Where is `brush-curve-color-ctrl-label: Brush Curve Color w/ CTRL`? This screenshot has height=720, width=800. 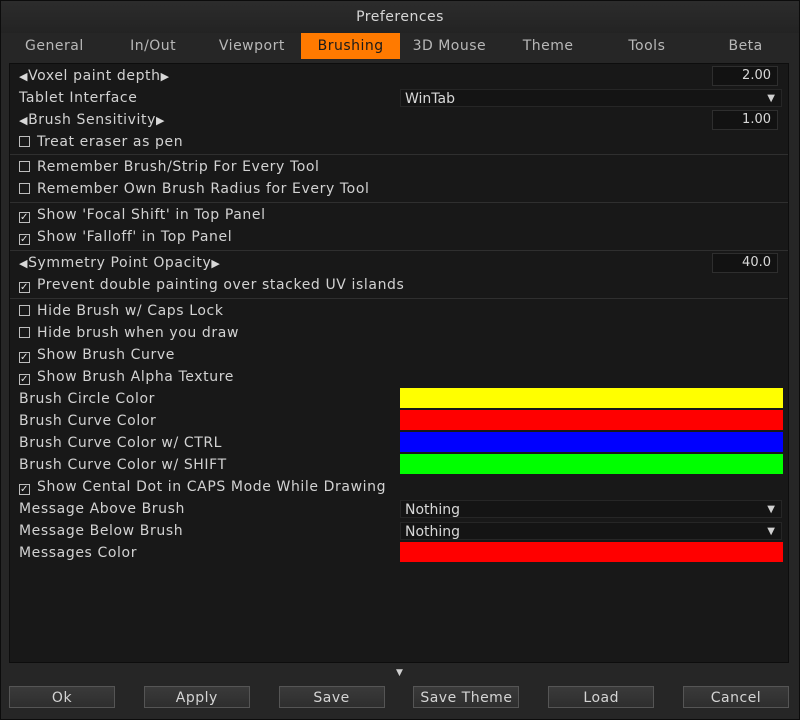
brush-curve-color-ctrl-label: Brush Curve Color w/ CTRL is located at coordinates (121, 443).